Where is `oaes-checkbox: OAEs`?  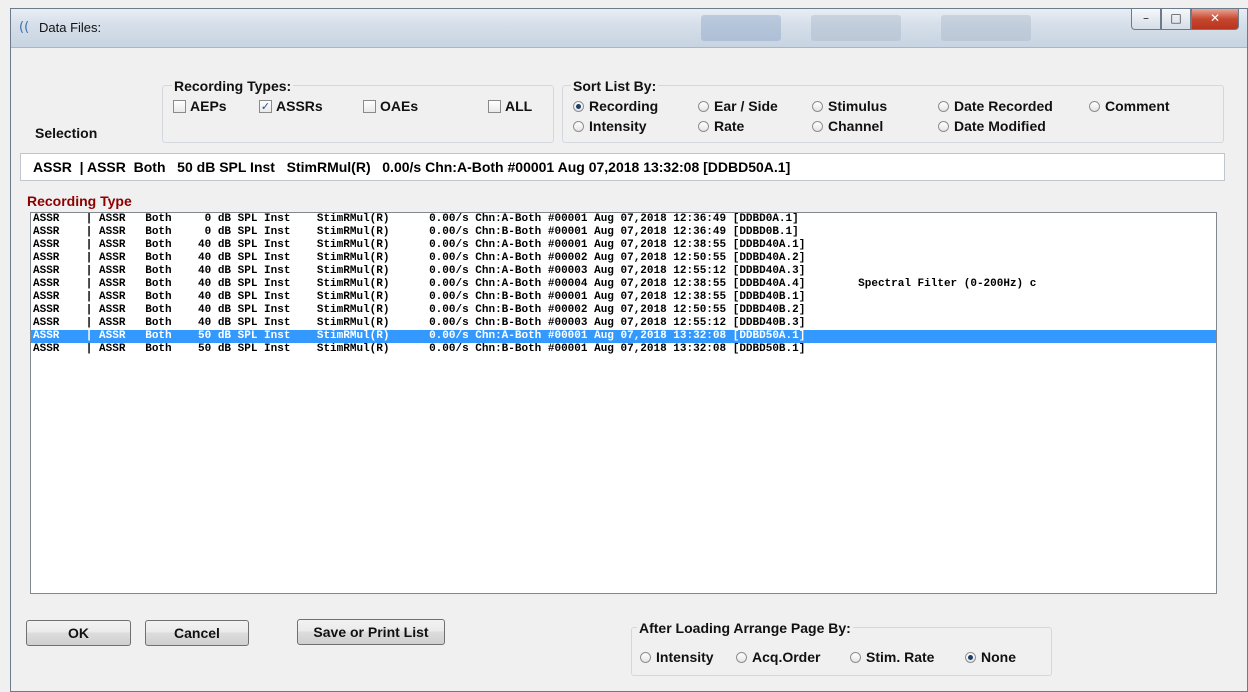 oaes-checkbox: OAEs is located at coordinates (390, 106).